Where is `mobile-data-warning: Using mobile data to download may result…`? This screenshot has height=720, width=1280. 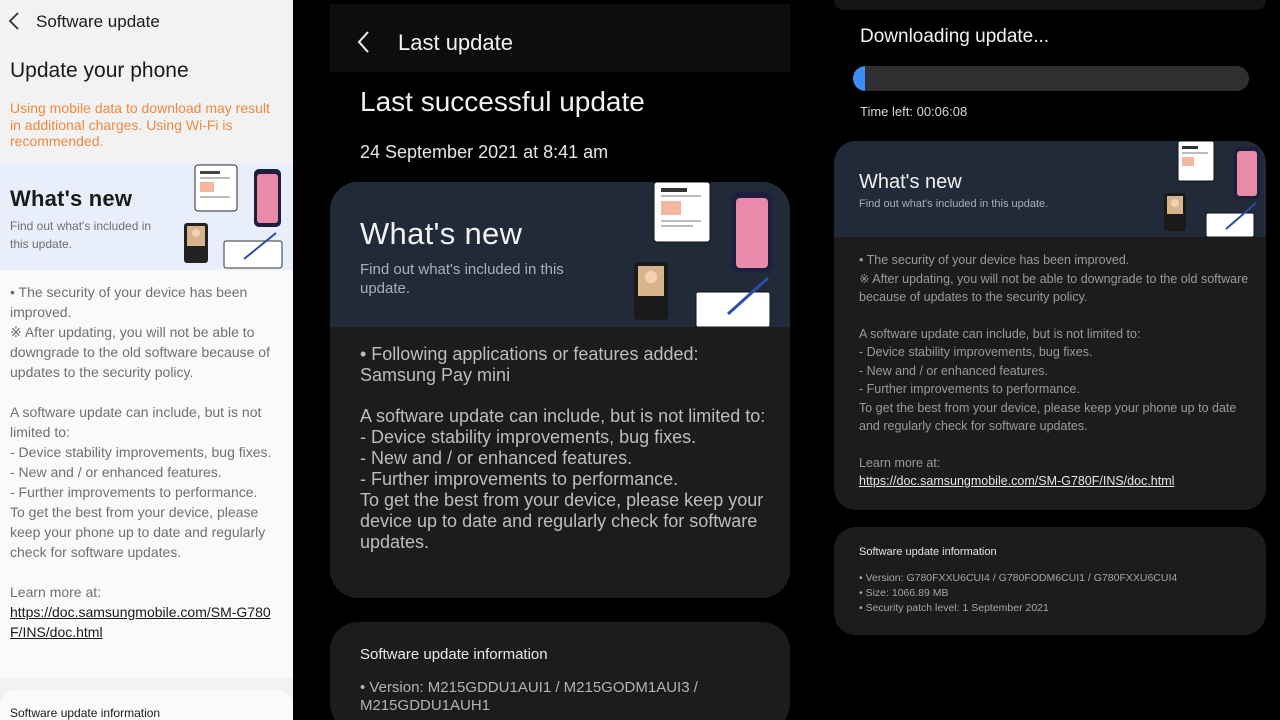 mobile-data-warning: Using mobile data to download may result… is located at coordinates (140, 124).